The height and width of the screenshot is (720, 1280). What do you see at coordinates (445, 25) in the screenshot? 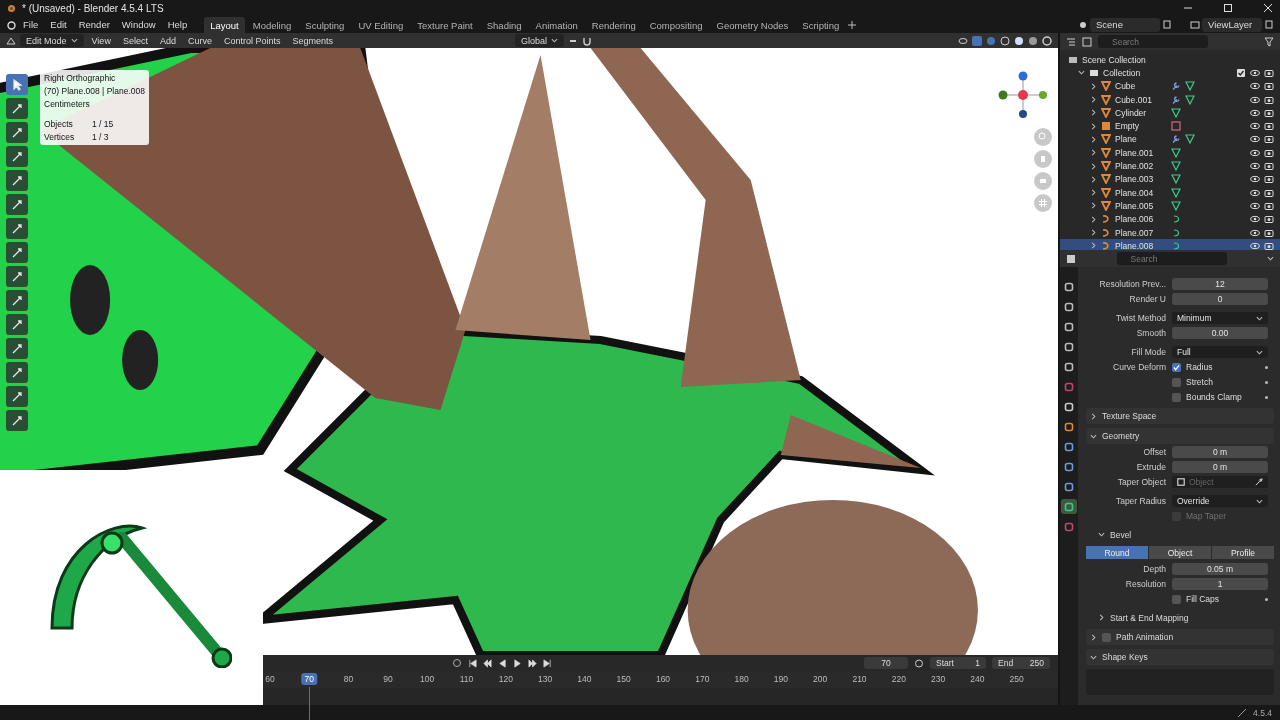
I see `workspace-tab: Texture Paint` at bounding box center [445, 25].